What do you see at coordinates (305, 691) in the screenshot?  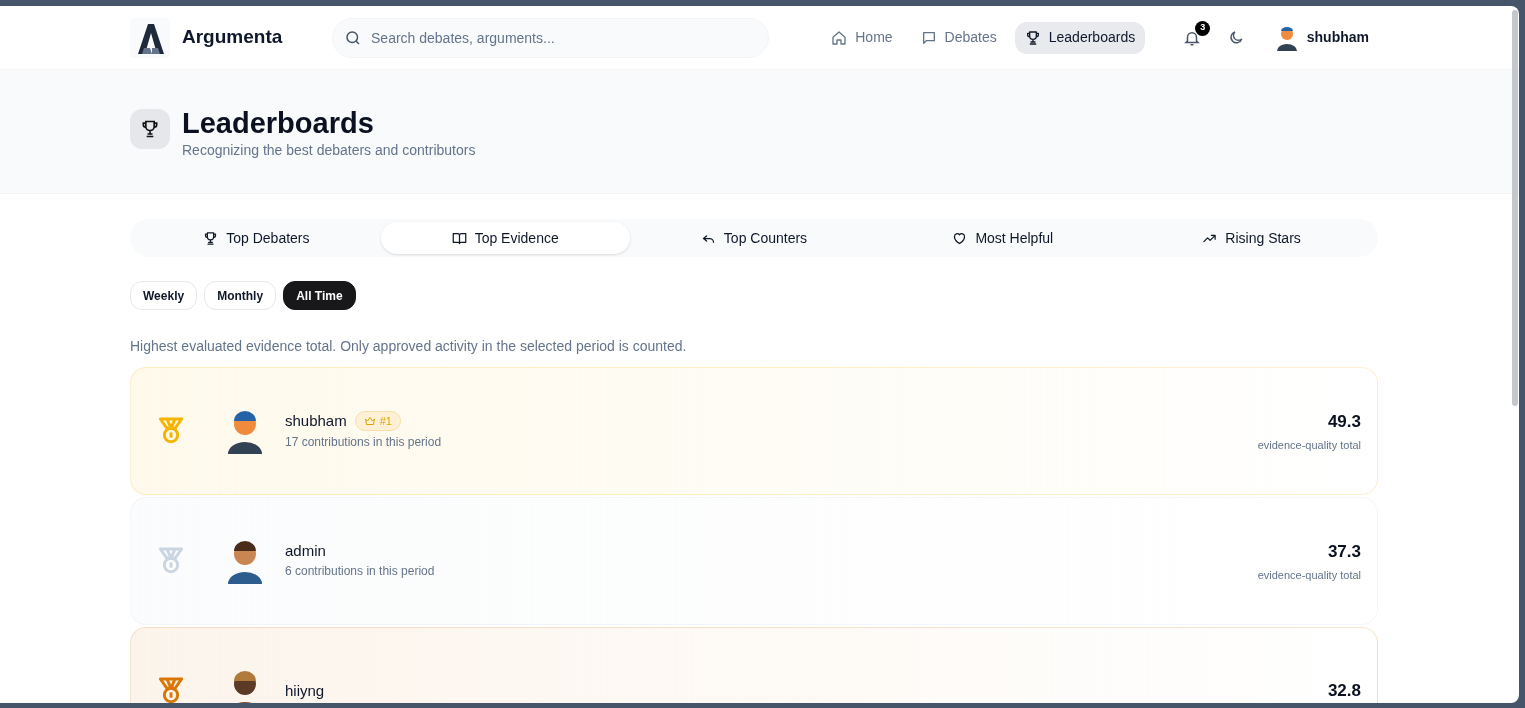 I see `user-name: hiiyng` at bounding box center [305, 691].